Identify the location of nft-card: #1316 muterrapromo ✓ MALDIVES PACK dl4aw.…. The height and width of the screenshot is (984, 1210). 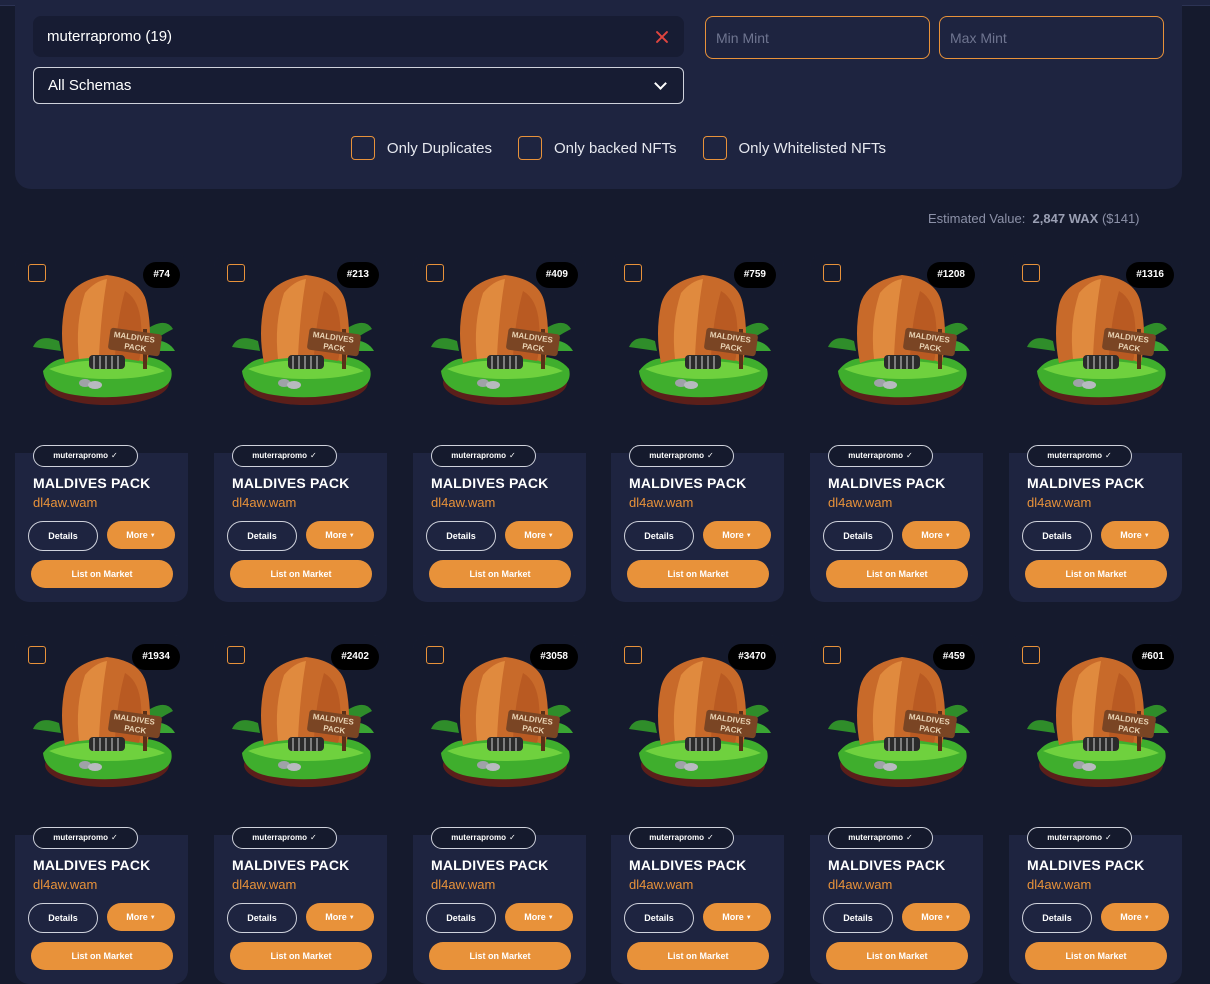
(1095, 427).